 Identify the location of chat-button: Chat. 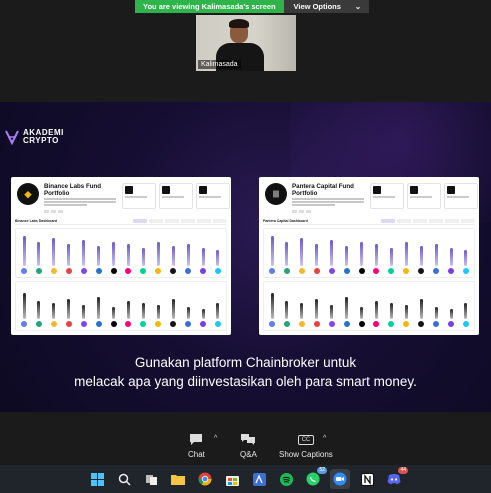
(196, 445).